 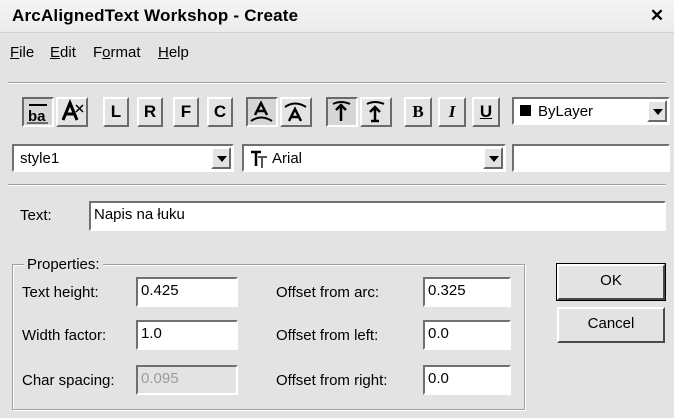 I want to click on toolbar-separator-bottom, so click(x=337, y=185).